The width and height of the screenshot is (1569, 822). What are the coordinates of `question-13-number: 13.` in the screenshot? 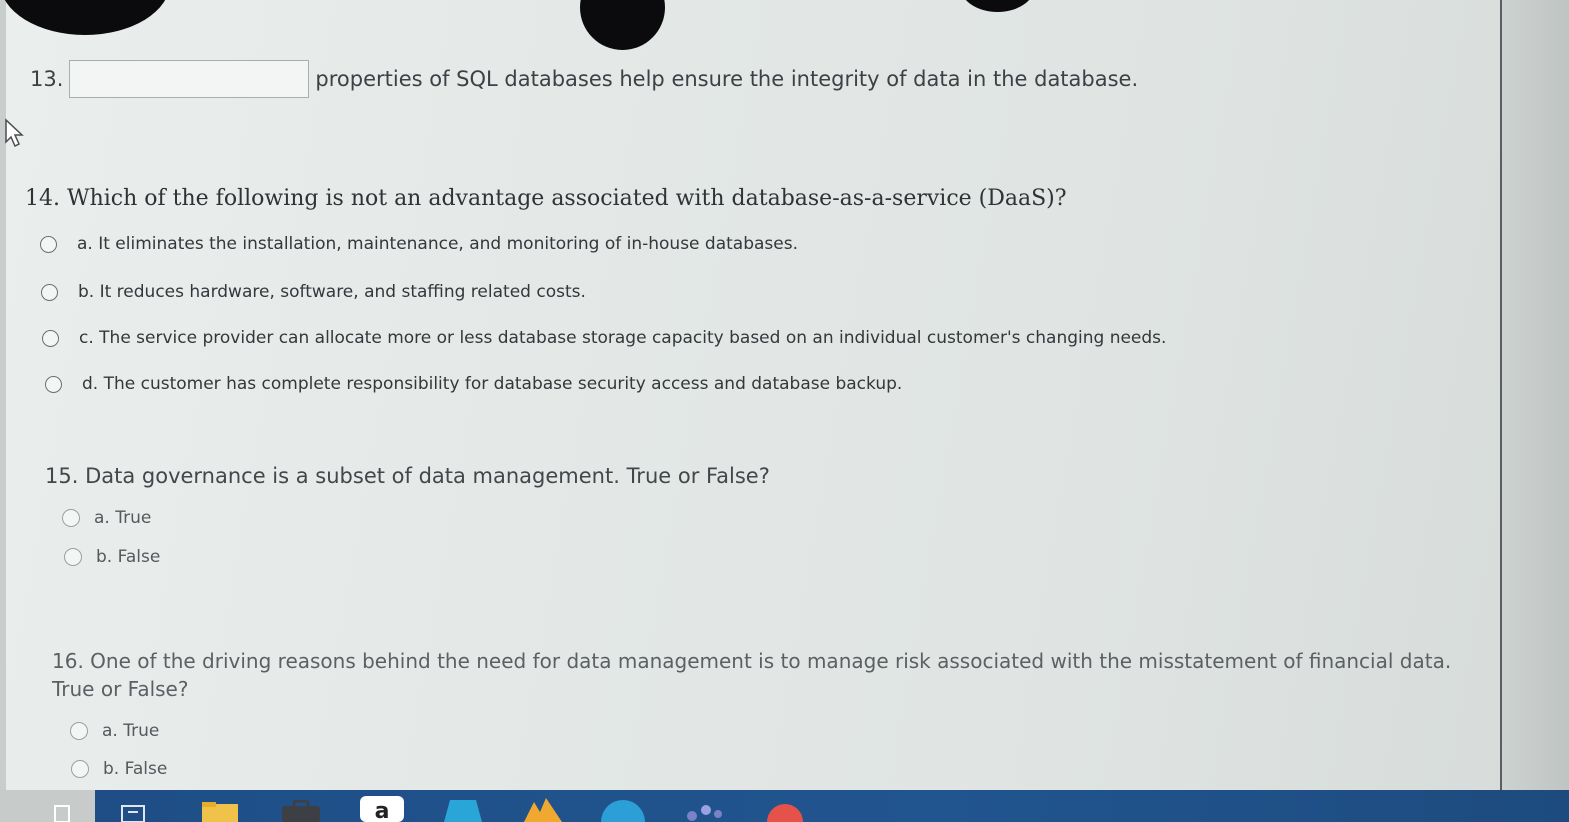 It's located at (47, 79).